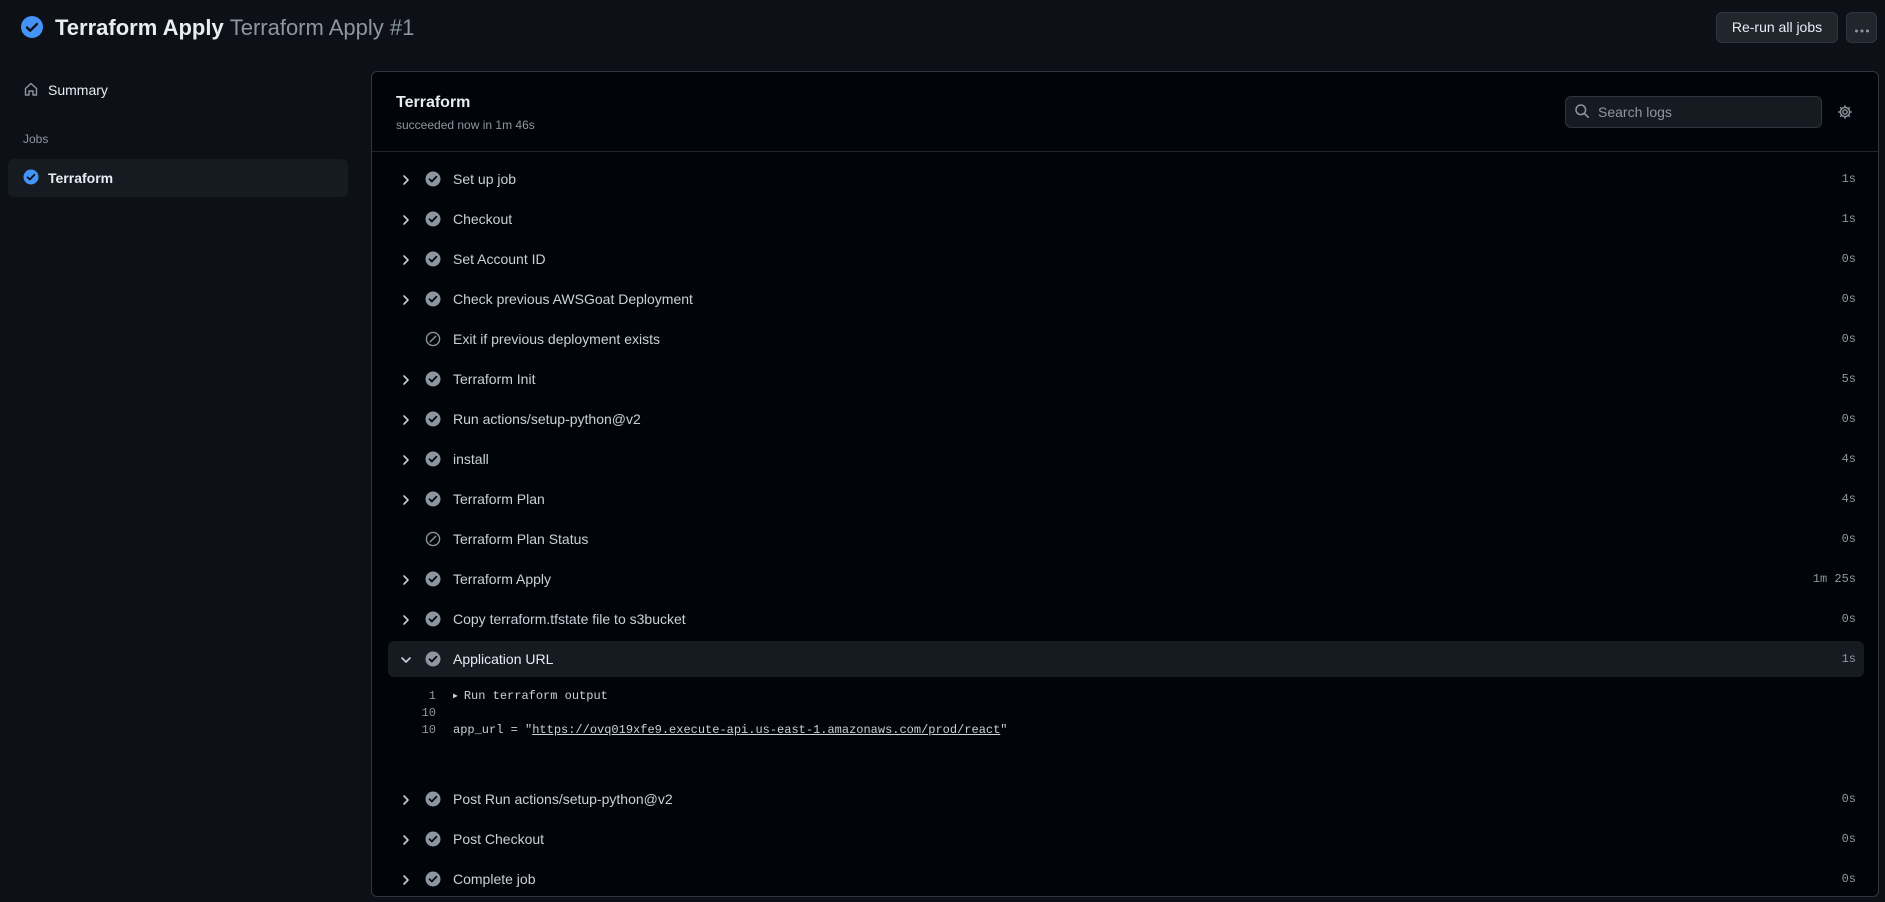 This screenshot has width=1885, height=902. I want to click on step-row: Run actions/setup-python@v2 0s, so click(1126, 419).